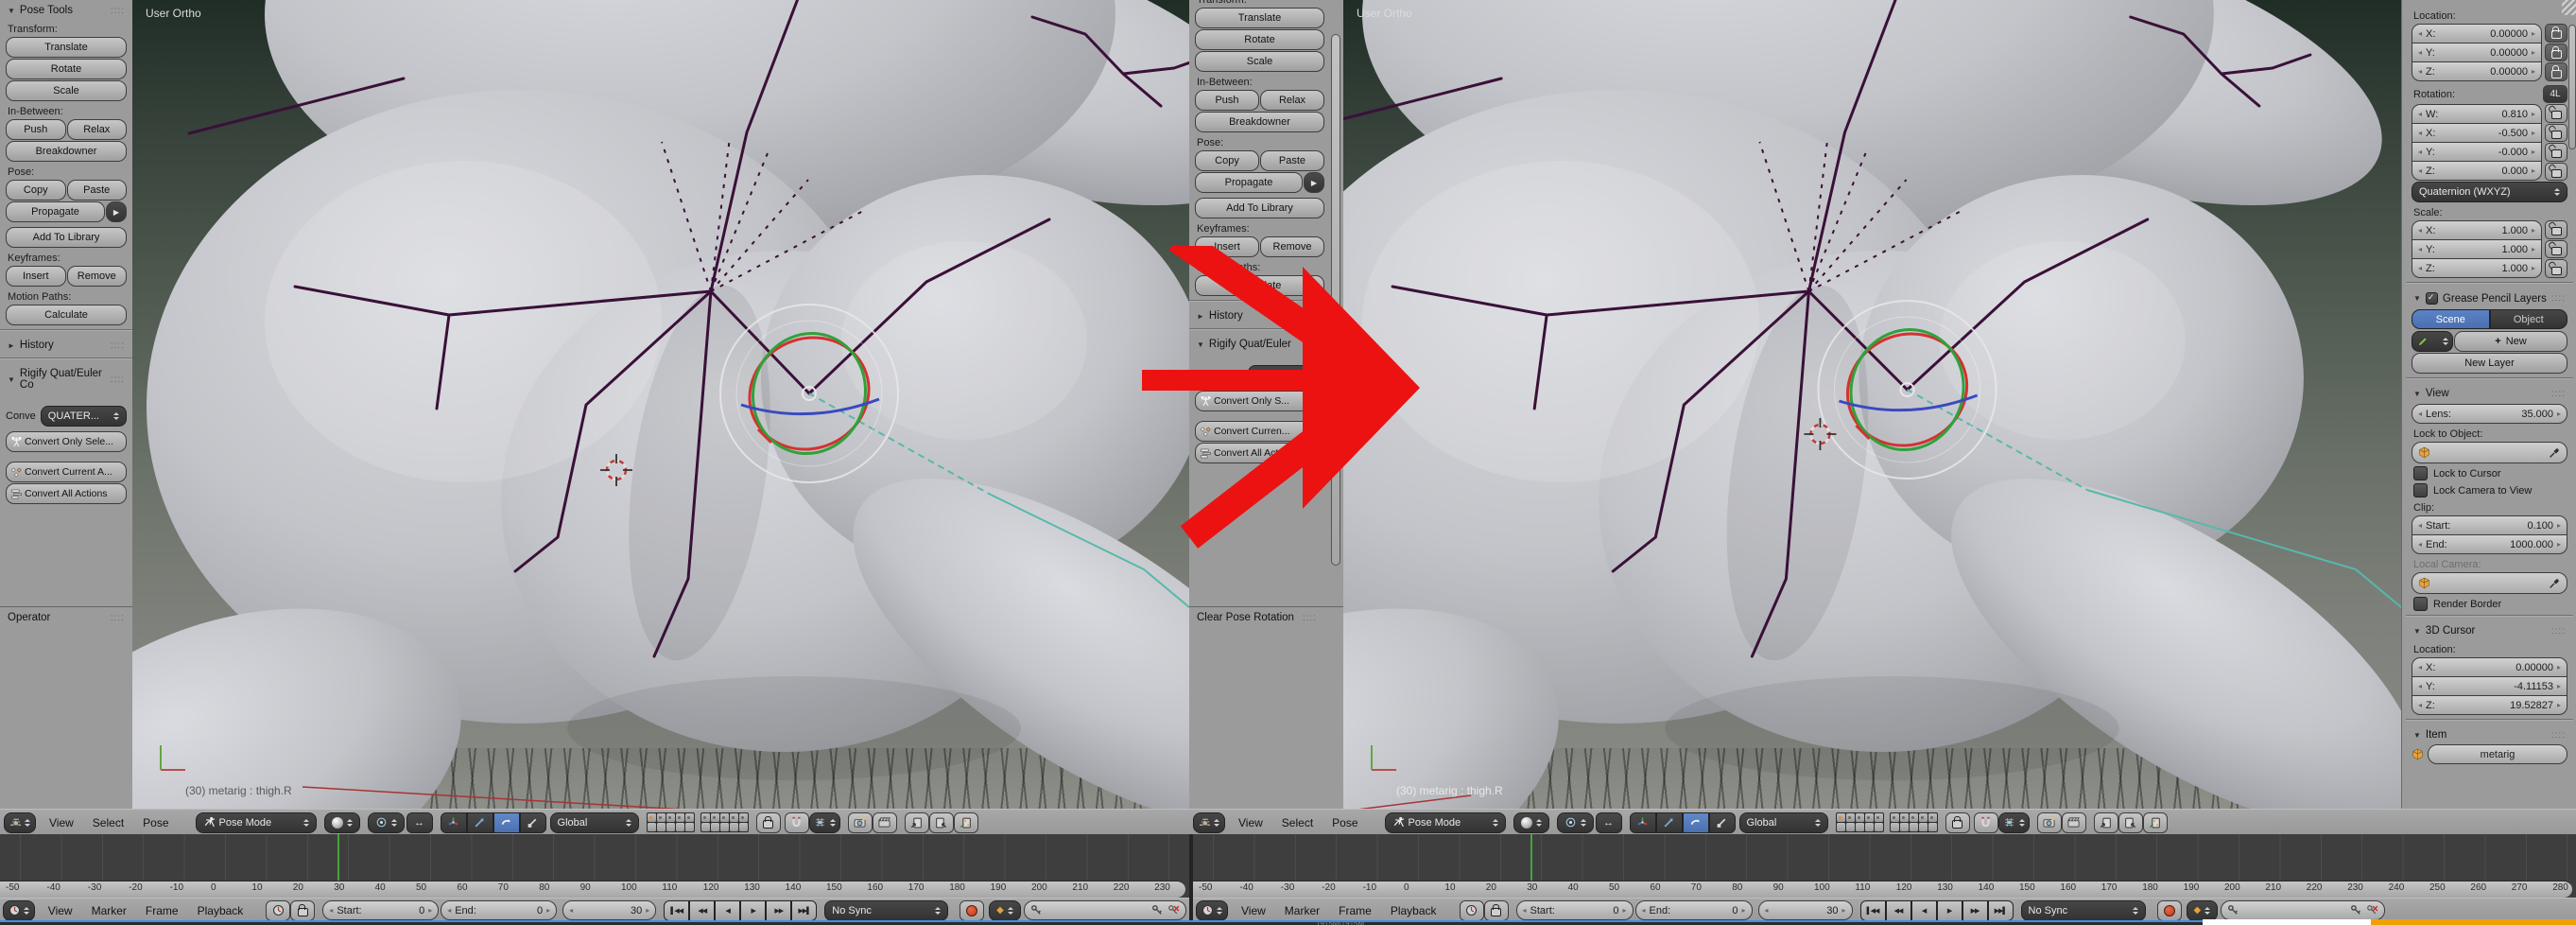 This screenshot has width=2576, height=925. I want to click on prev-keyframe-button: ◀◀, so click(1898, 910).